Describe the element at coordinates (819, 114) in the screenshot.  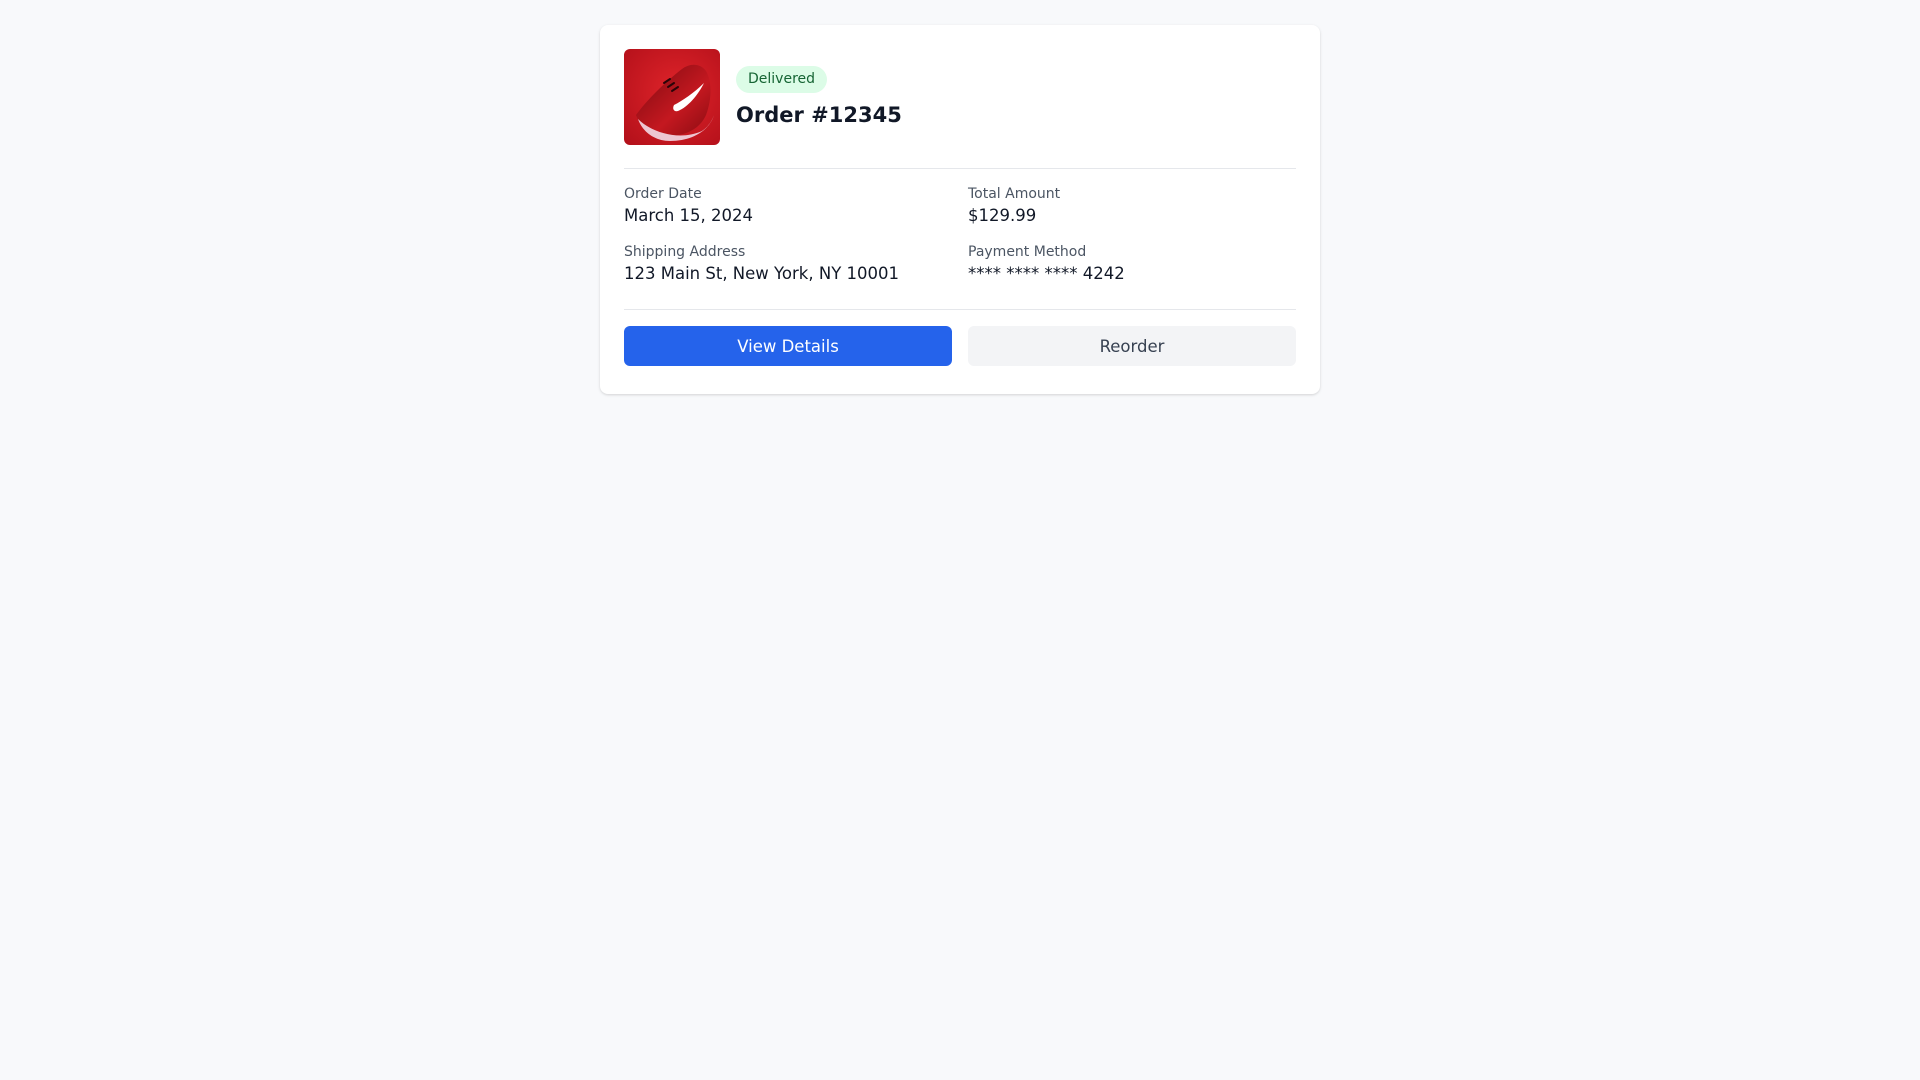
I see `order-title: Order #12345` at that location.